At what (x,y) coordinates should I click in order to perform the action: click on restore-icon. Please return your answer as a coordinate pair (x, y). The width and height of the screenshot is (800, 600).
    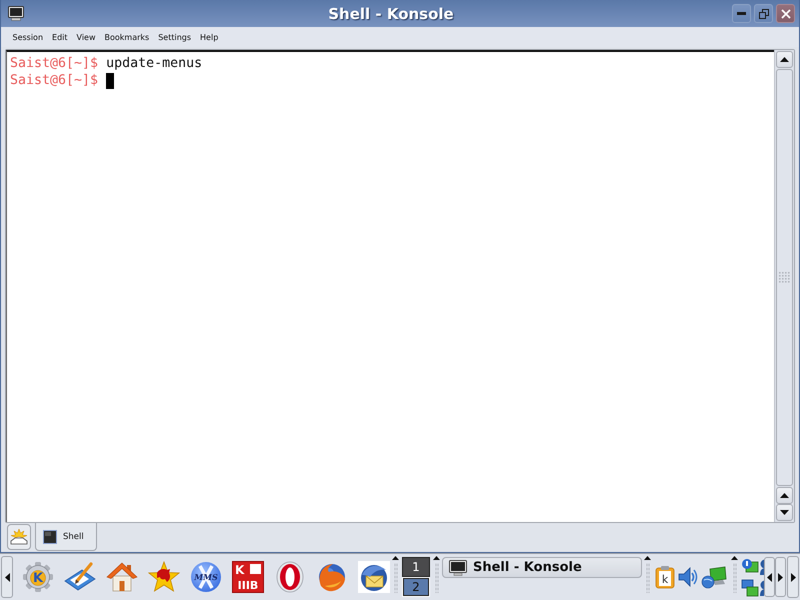
    Looking at the image, I should click on (763, 13).